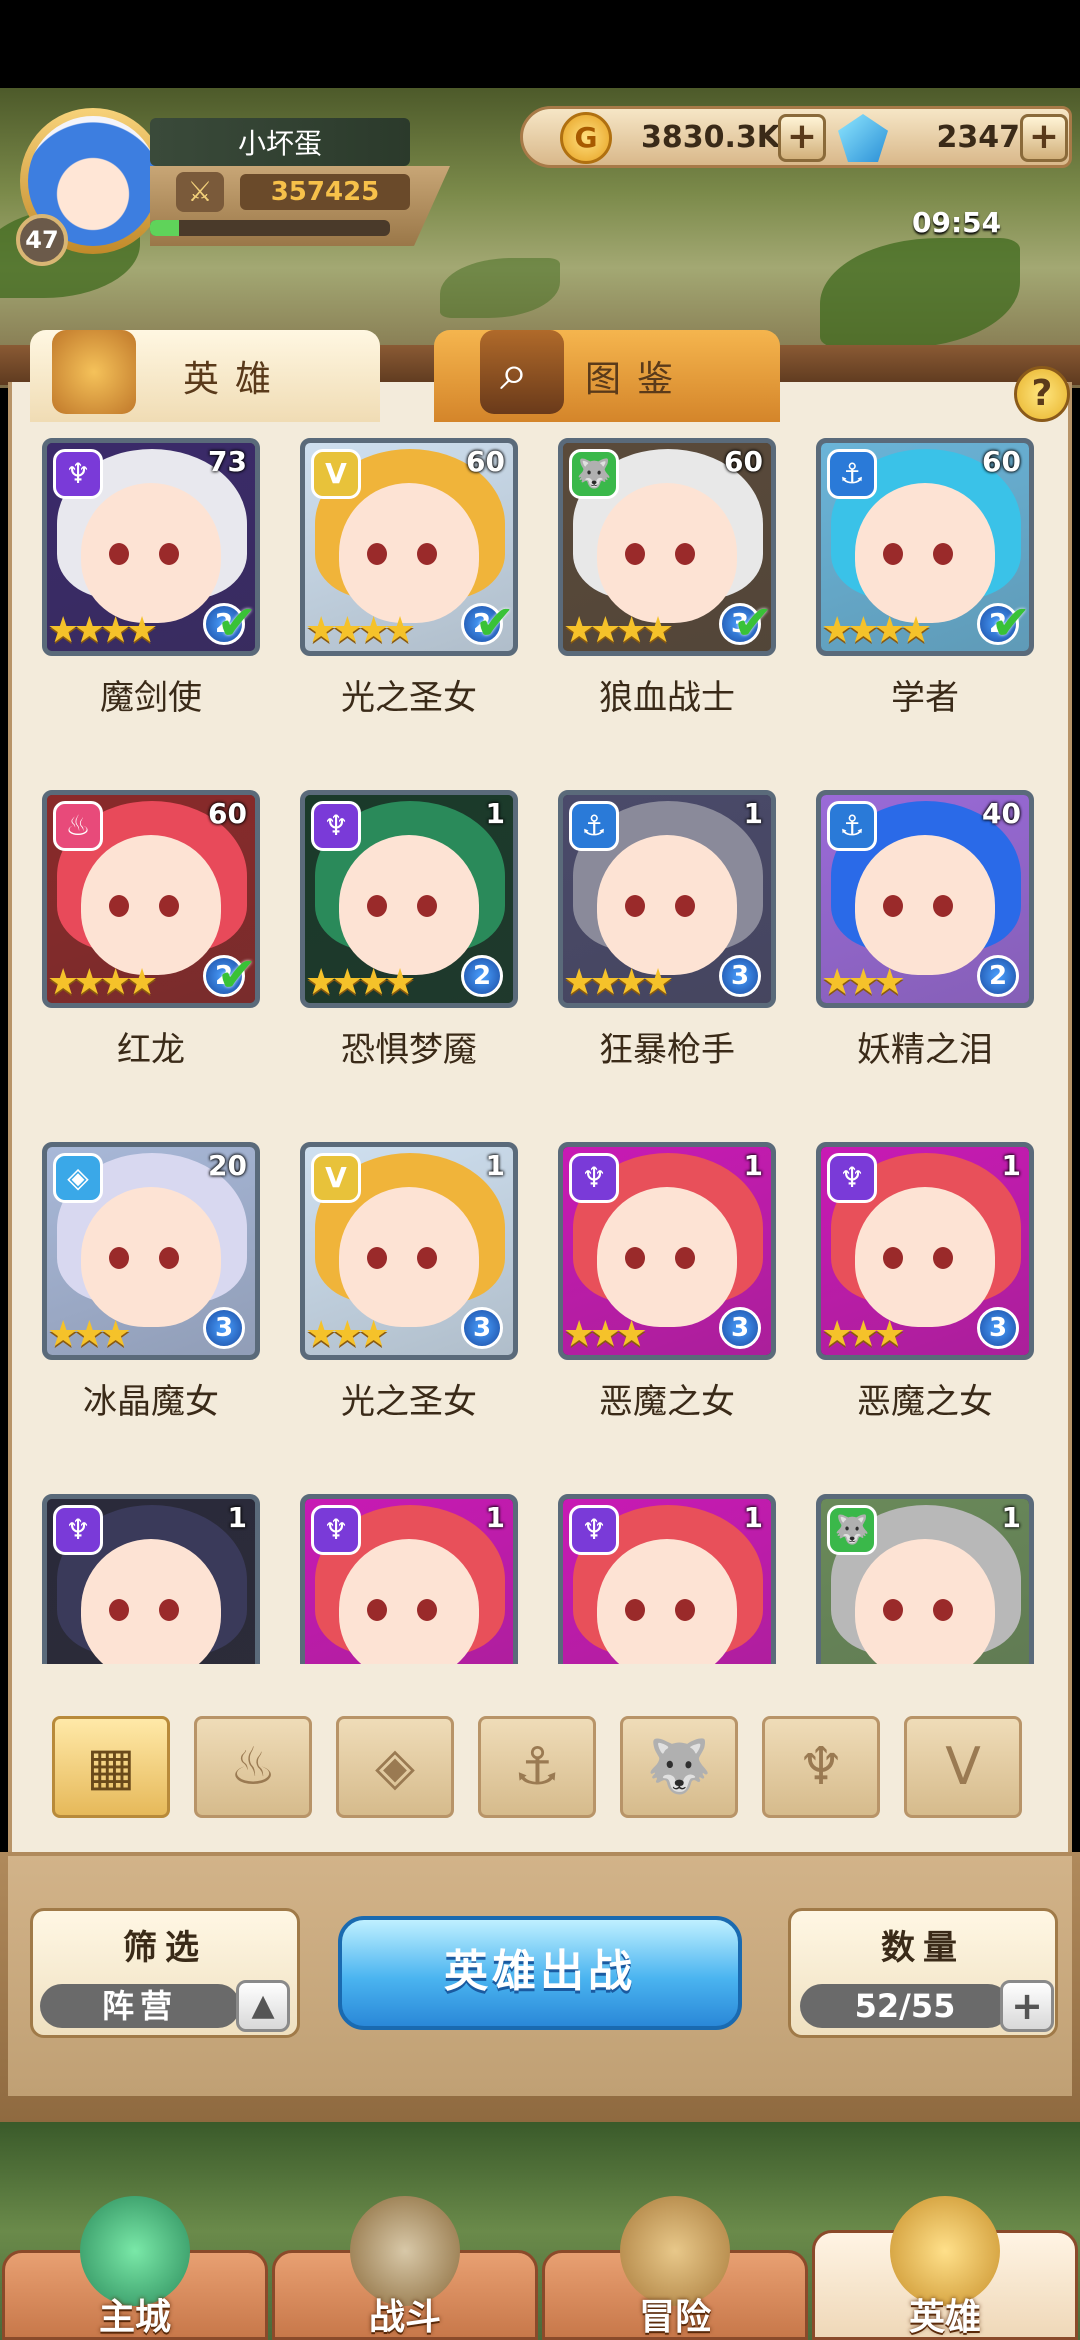 Image resolution: width=1080 pixels, height=2340 pixels. I want to click on ice-element-icon: ◈, so click(395, 1767).